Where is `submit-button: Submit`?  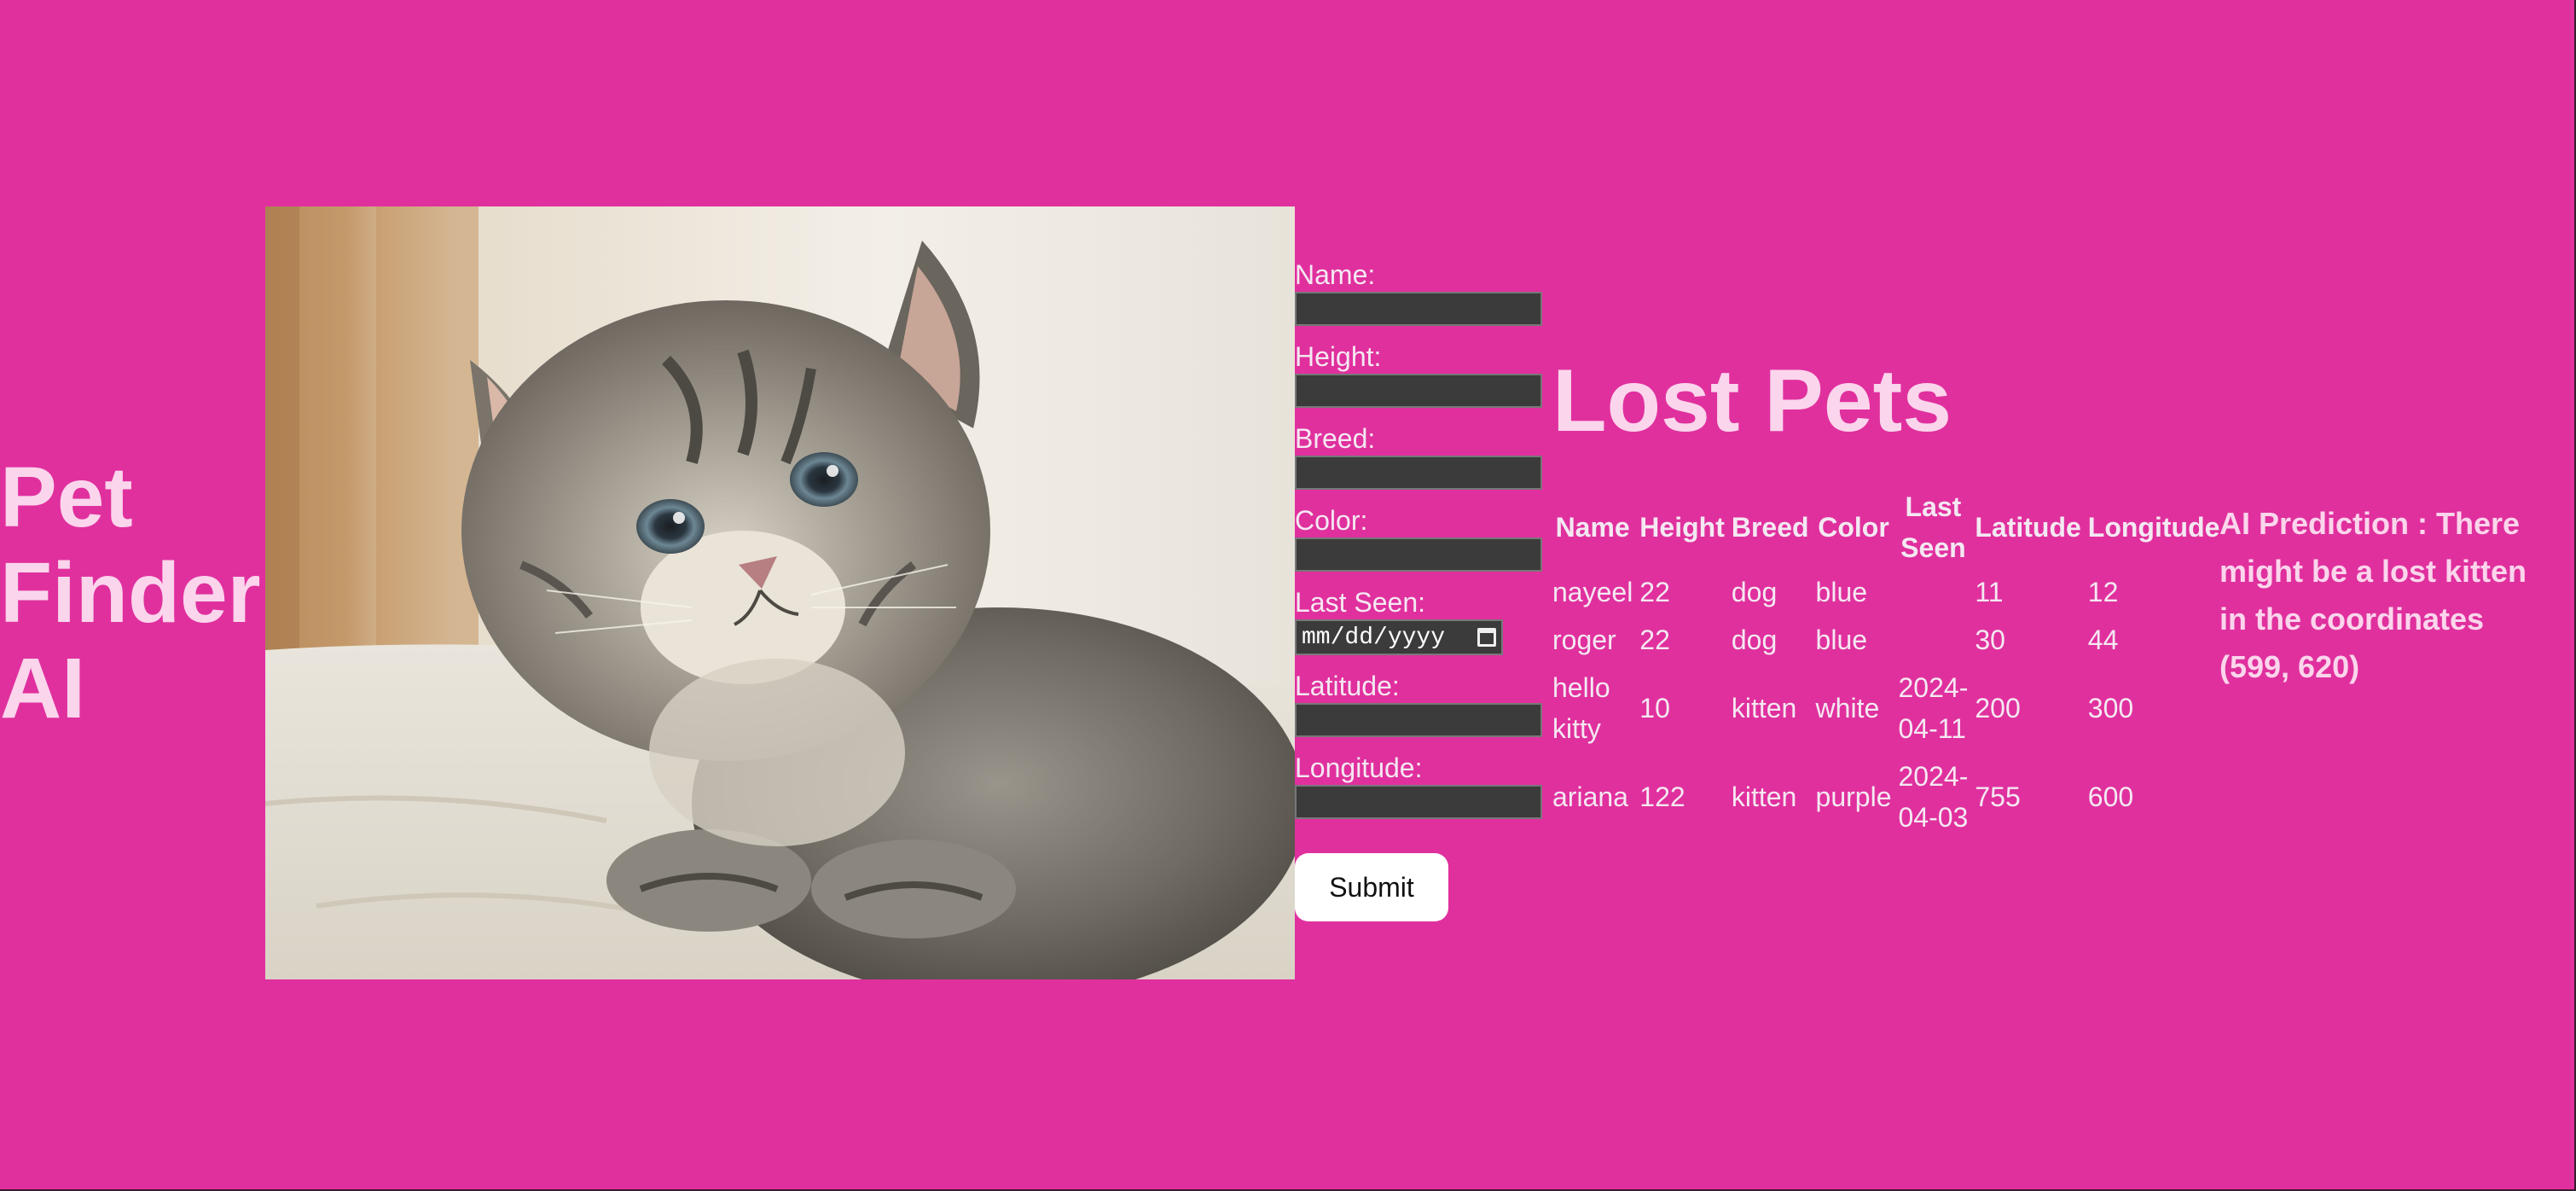
submit-button: Submit is located at coordinates (1371, 887).